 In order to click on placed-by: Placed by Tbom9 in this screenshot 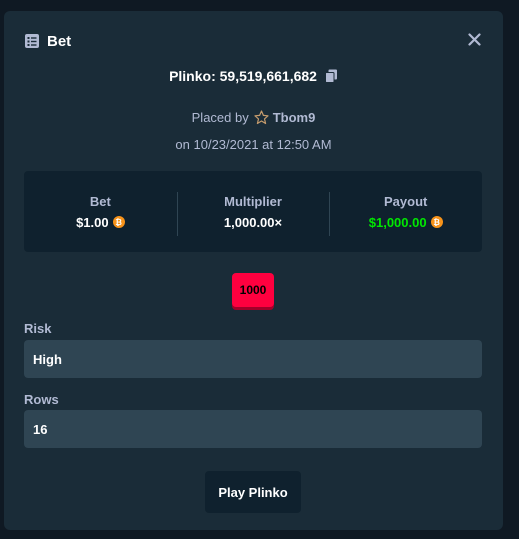, I will do `click(253, 117)`.